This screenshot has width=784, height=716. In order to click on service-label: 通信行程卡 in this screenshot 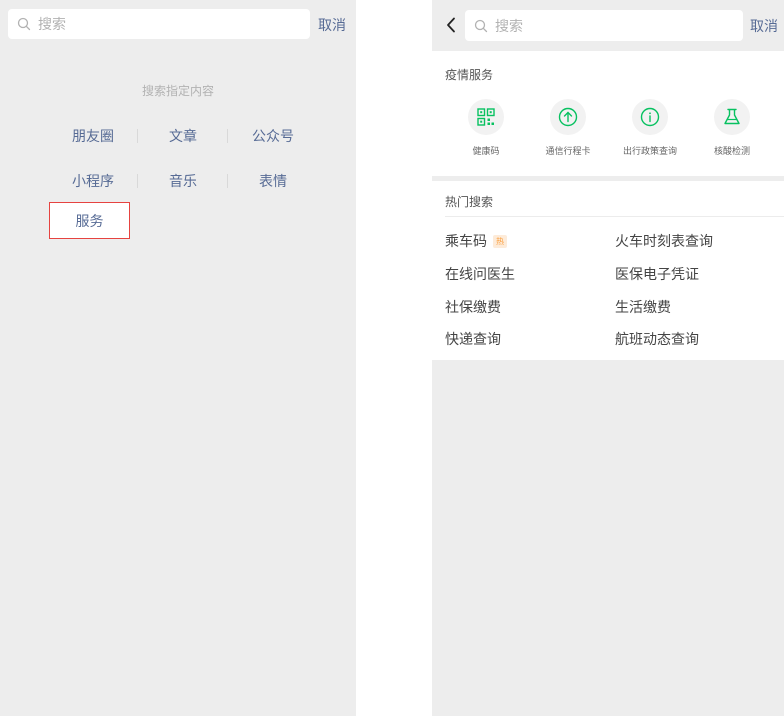, I will do `click(568, 152)`.